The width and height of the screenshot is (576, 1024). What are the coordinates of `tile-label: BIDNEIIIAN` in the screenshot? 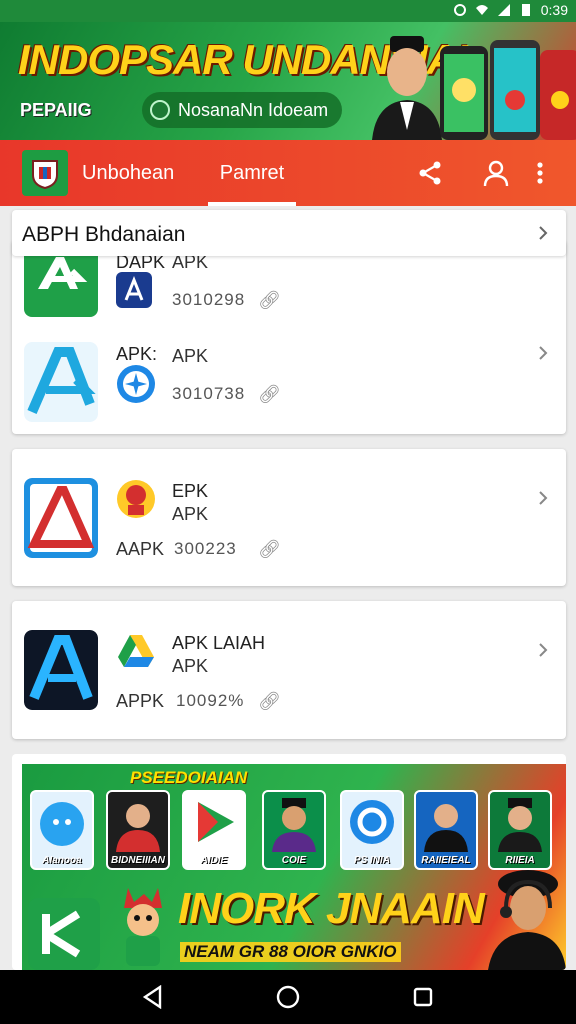 It's located at (138, 860).